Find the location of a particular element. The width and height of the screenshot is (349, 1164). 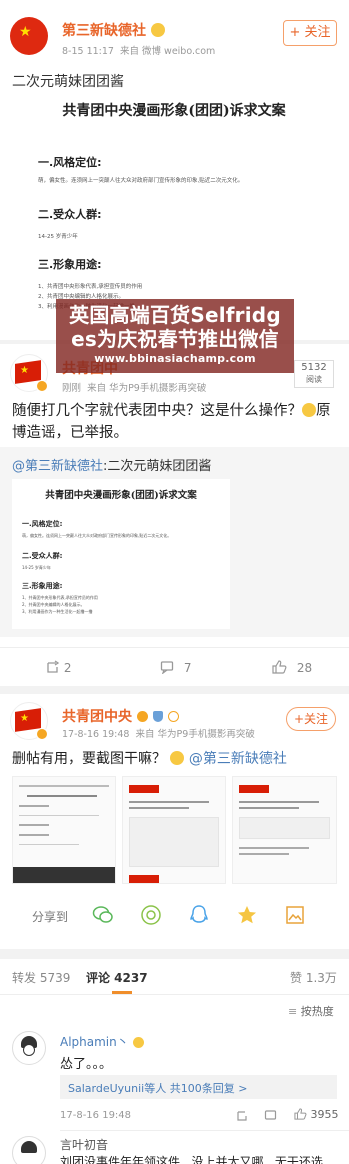

wechat-icon is located at coordinates (103, 915).